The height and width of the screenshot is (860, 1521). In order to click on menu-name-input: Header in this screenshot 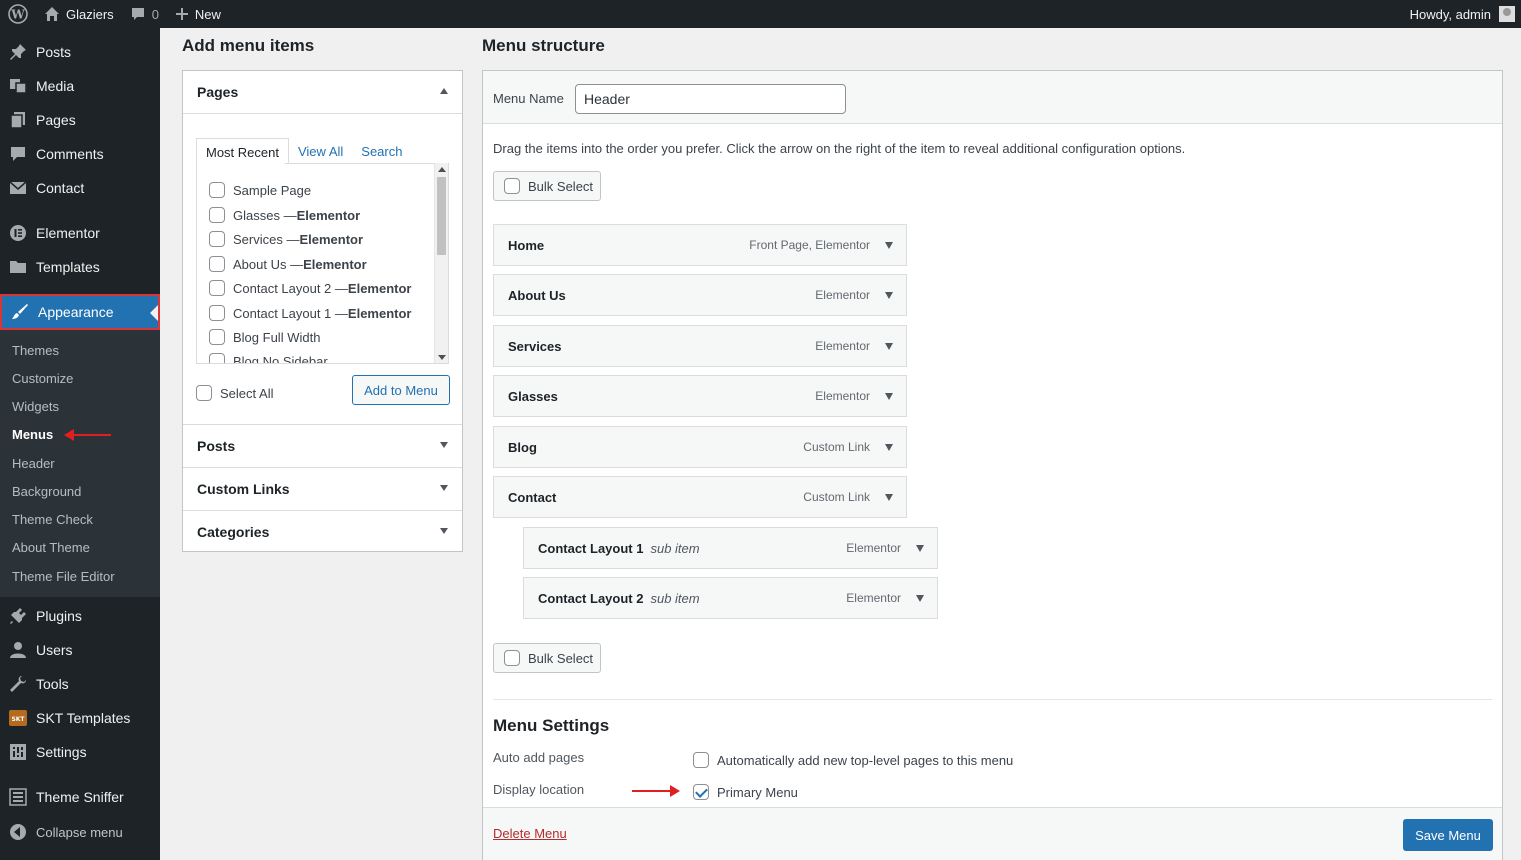, I will do `click(710, 99)`.